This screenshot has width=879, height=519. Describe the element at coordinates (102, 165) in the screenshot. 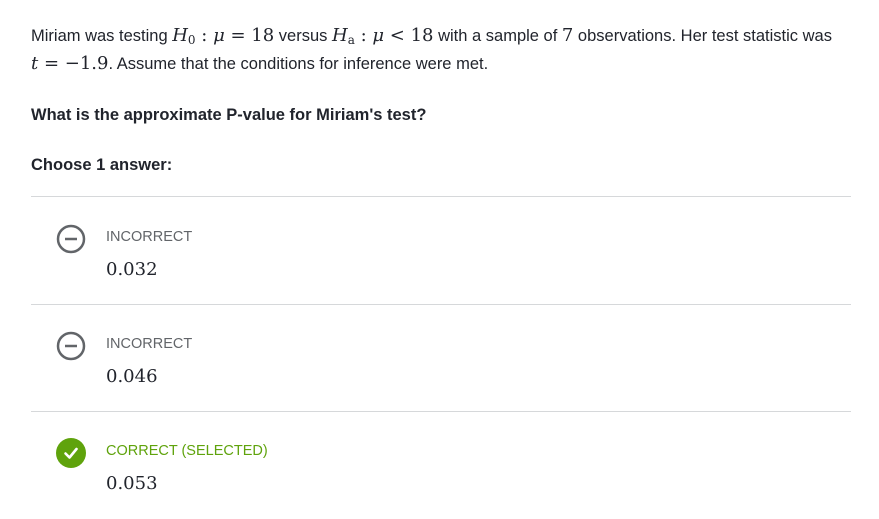

I see `choose-answer-label: Choose 1 answer:` at that location.